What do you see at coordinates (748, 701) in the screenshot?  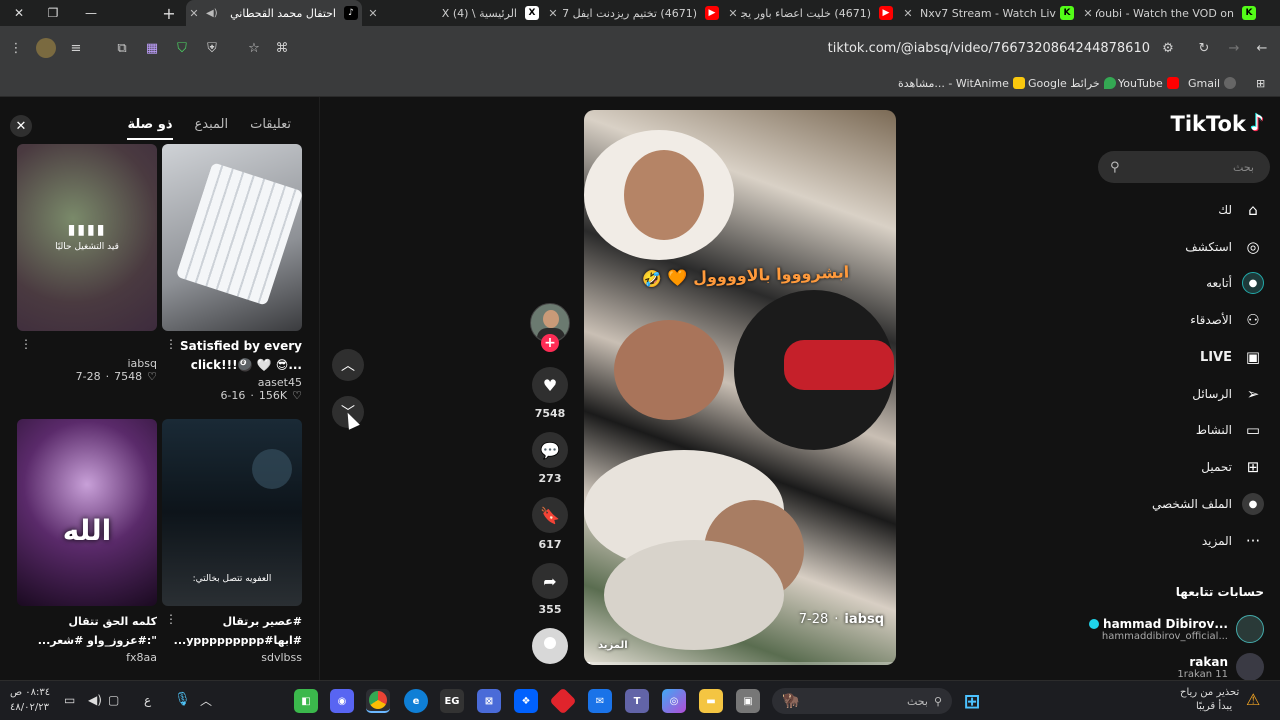 I see `app-icon: ▣` at bounding box center [748, 701].